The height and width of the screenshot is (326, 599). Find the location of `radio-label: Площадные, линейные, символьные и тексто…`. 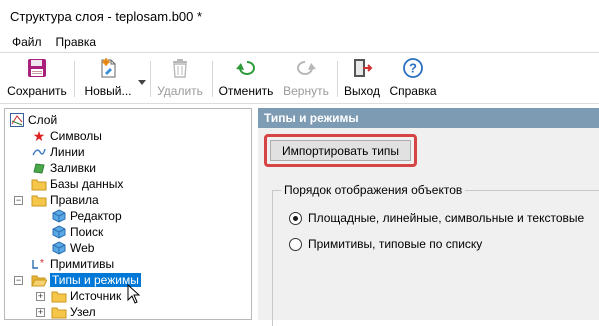

radio-label: Площадные, линейные, символьные и тексто… is located at coordinates (446, 218).